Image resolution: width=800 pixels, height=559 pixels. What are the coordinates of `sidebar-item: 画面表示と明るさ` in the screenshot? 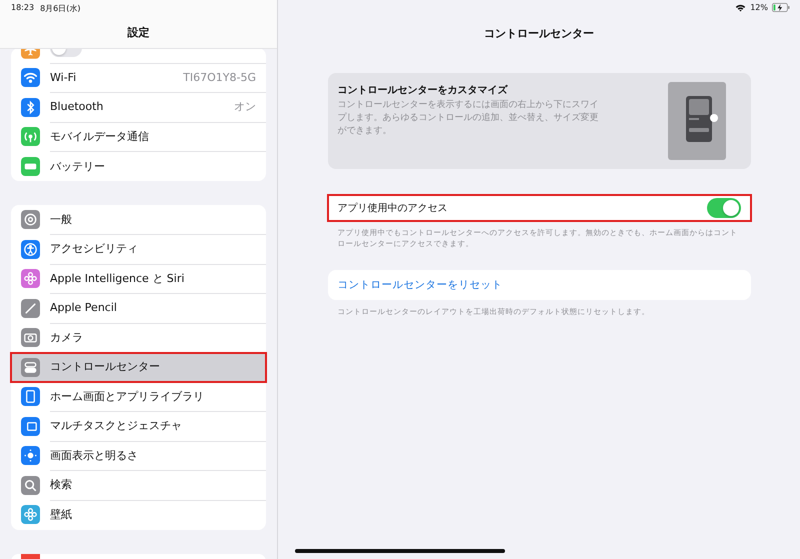 It's located at (138, 455).